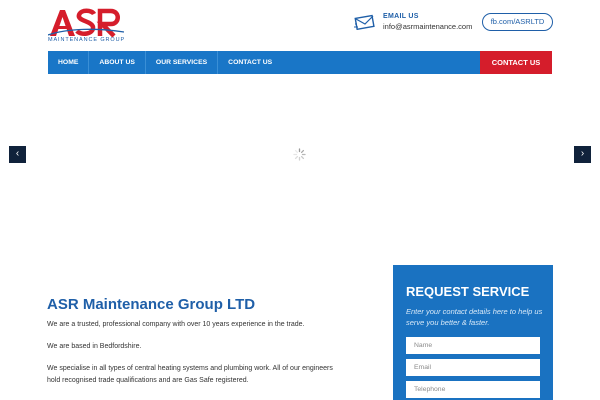  What do you see at coordinates (468, 291) in the screenshot?
I see `request-service-title: REQUEST SERVICE` at bounding box center [468, 291].